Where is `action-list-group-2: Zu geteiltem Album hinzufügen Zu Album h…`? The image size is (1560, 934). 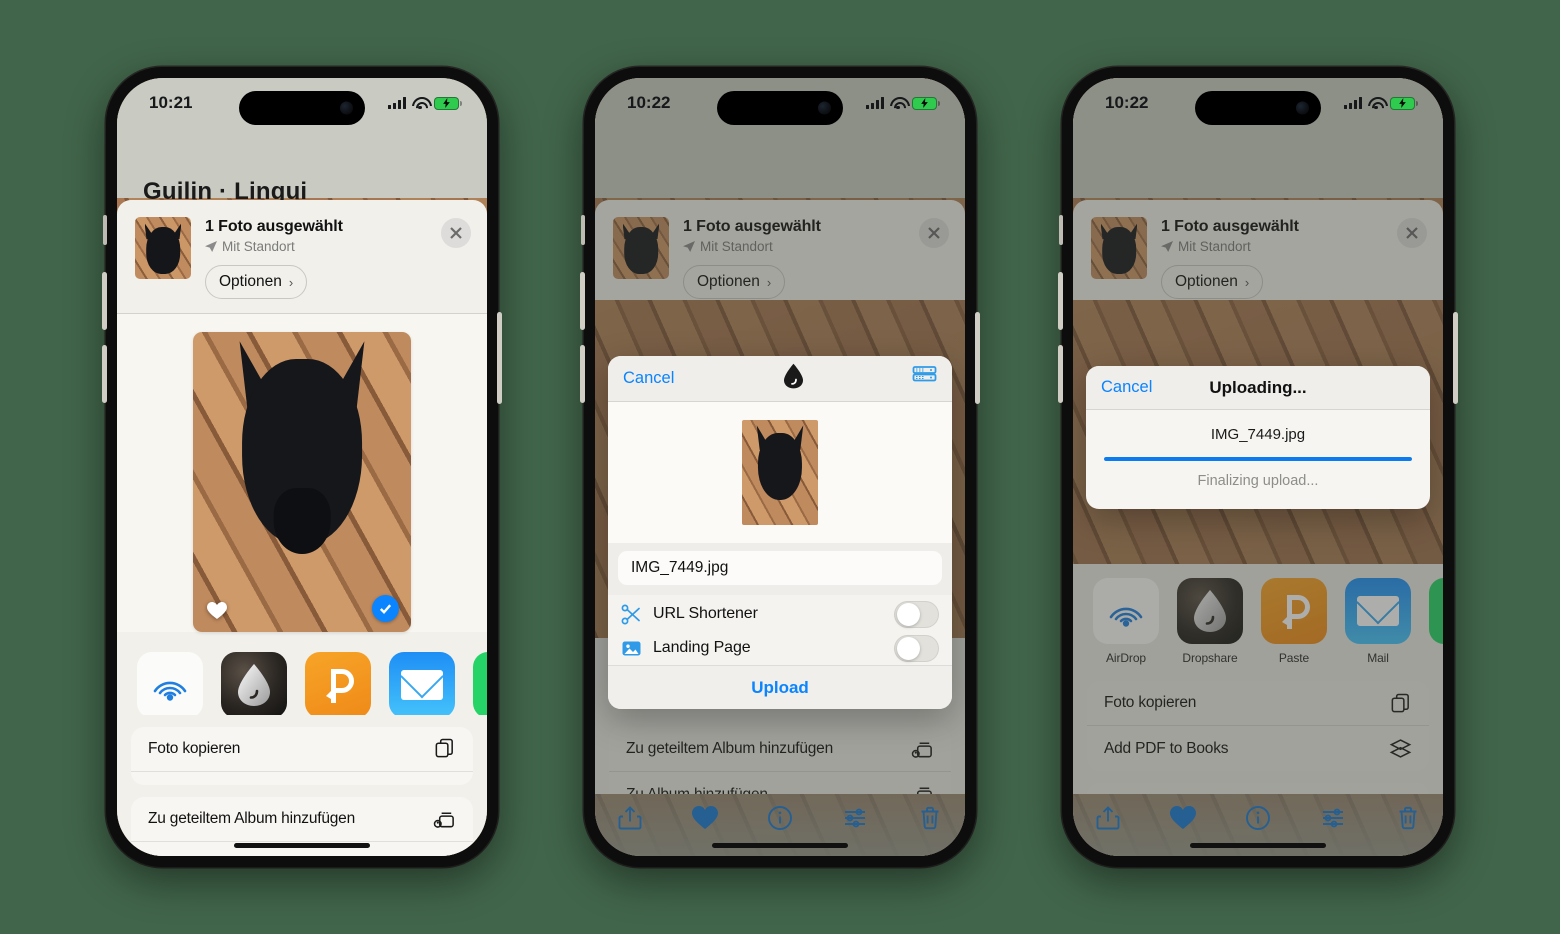 action-list-group-2: Zu geteiltem Album hinzufügen Zu Album h… is located at coordinates (780, 760).